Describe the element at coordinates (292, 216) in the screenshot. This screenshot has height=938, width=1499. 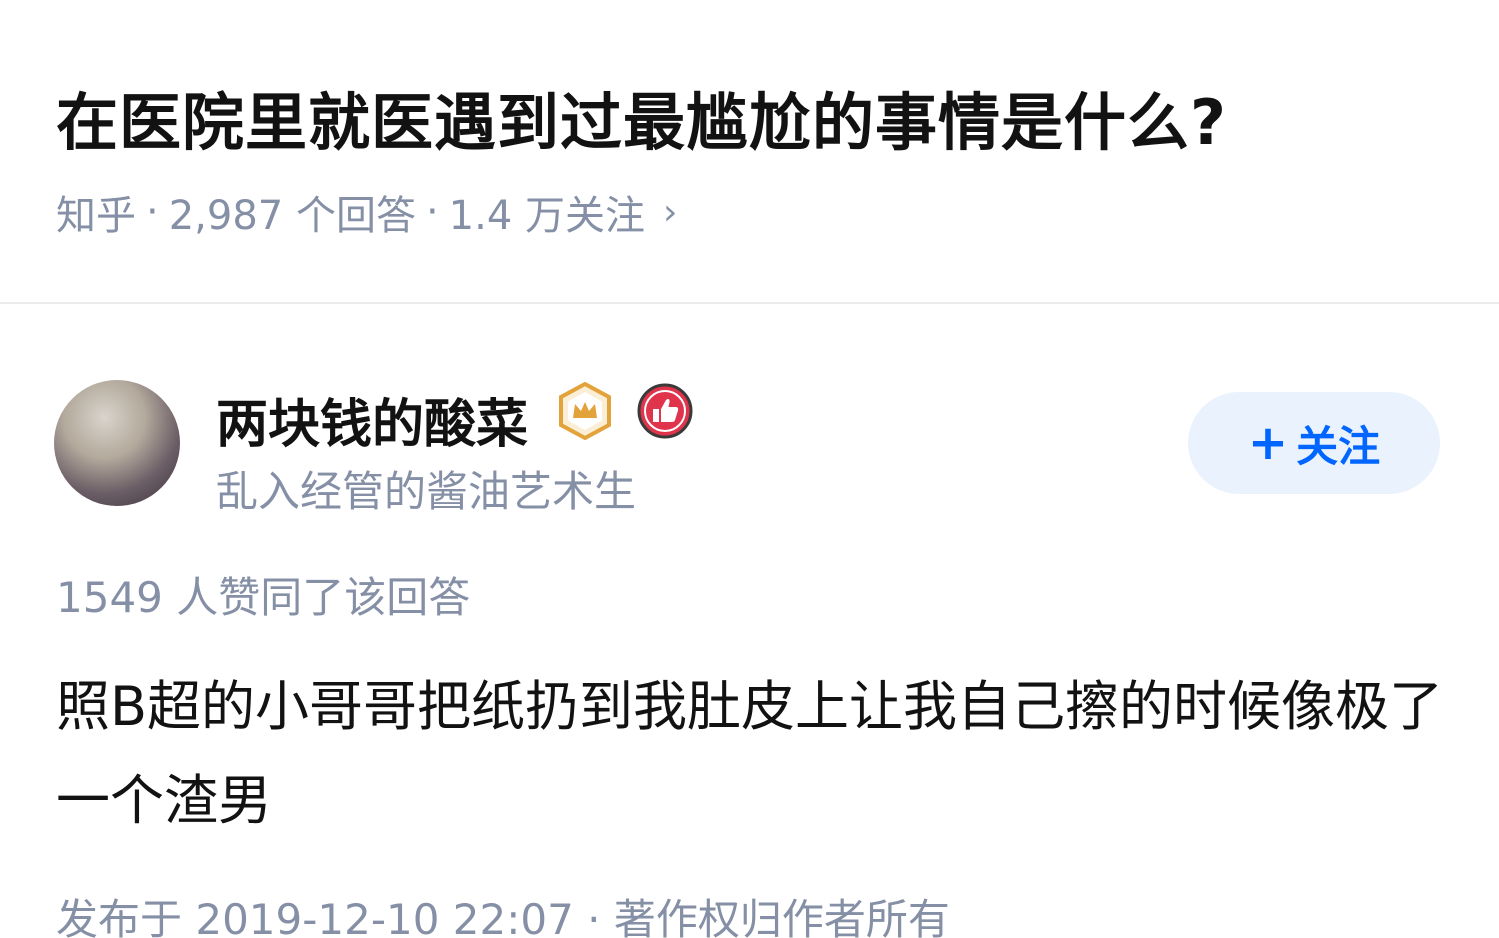
I see `answers-count: 2,987 个回答` at that location.